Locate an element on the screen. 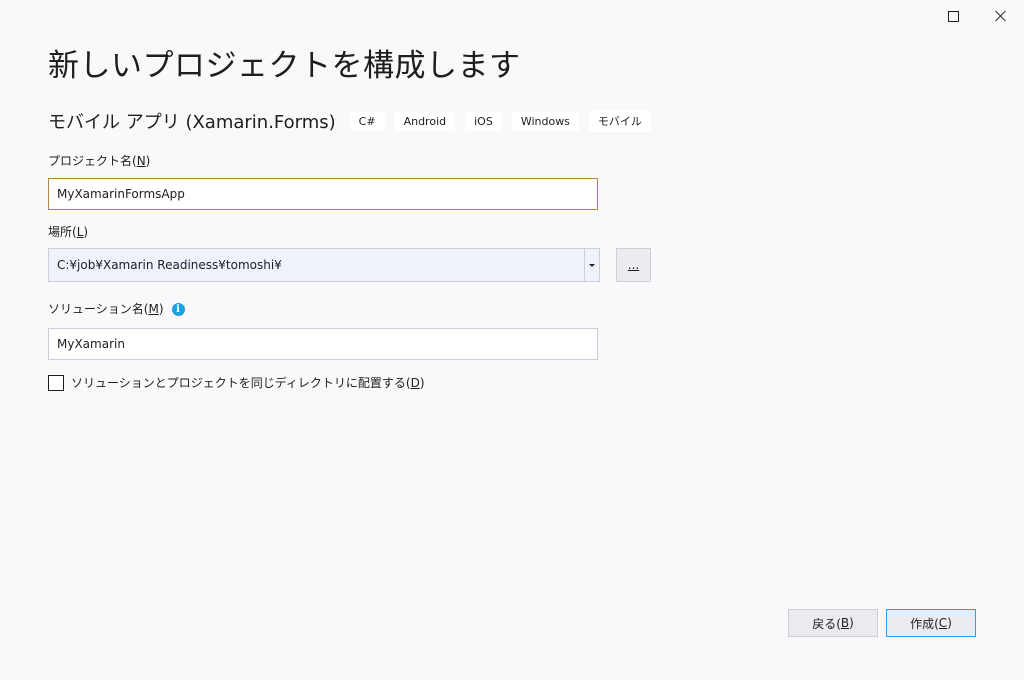  solution-name-input: MyXamarin is located at coordinates (323, 344).